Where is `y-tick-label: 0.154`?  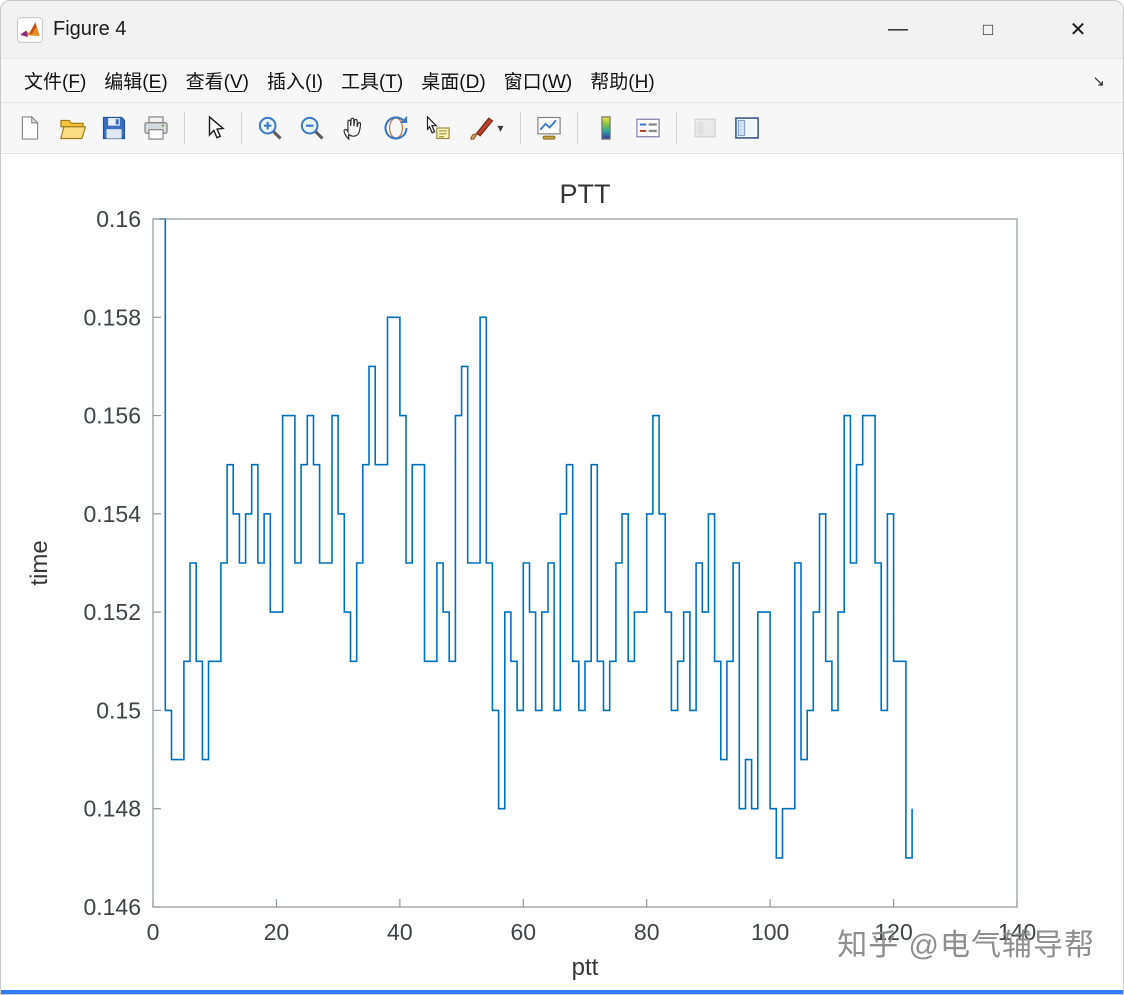 y-tick-label: 0.154 is located at coordinates (112, 514).